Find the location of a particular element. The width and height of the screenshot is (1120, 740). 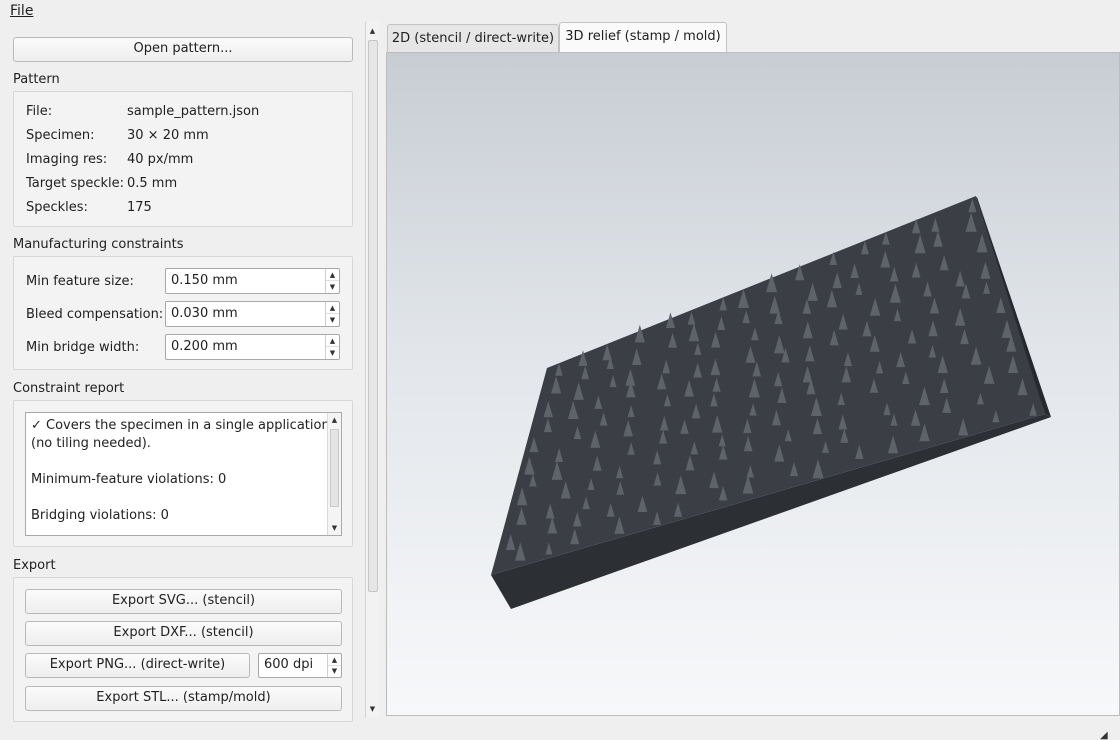

pattern-key-target-speckle: Target speckle: is located at coordinates (75, 183).